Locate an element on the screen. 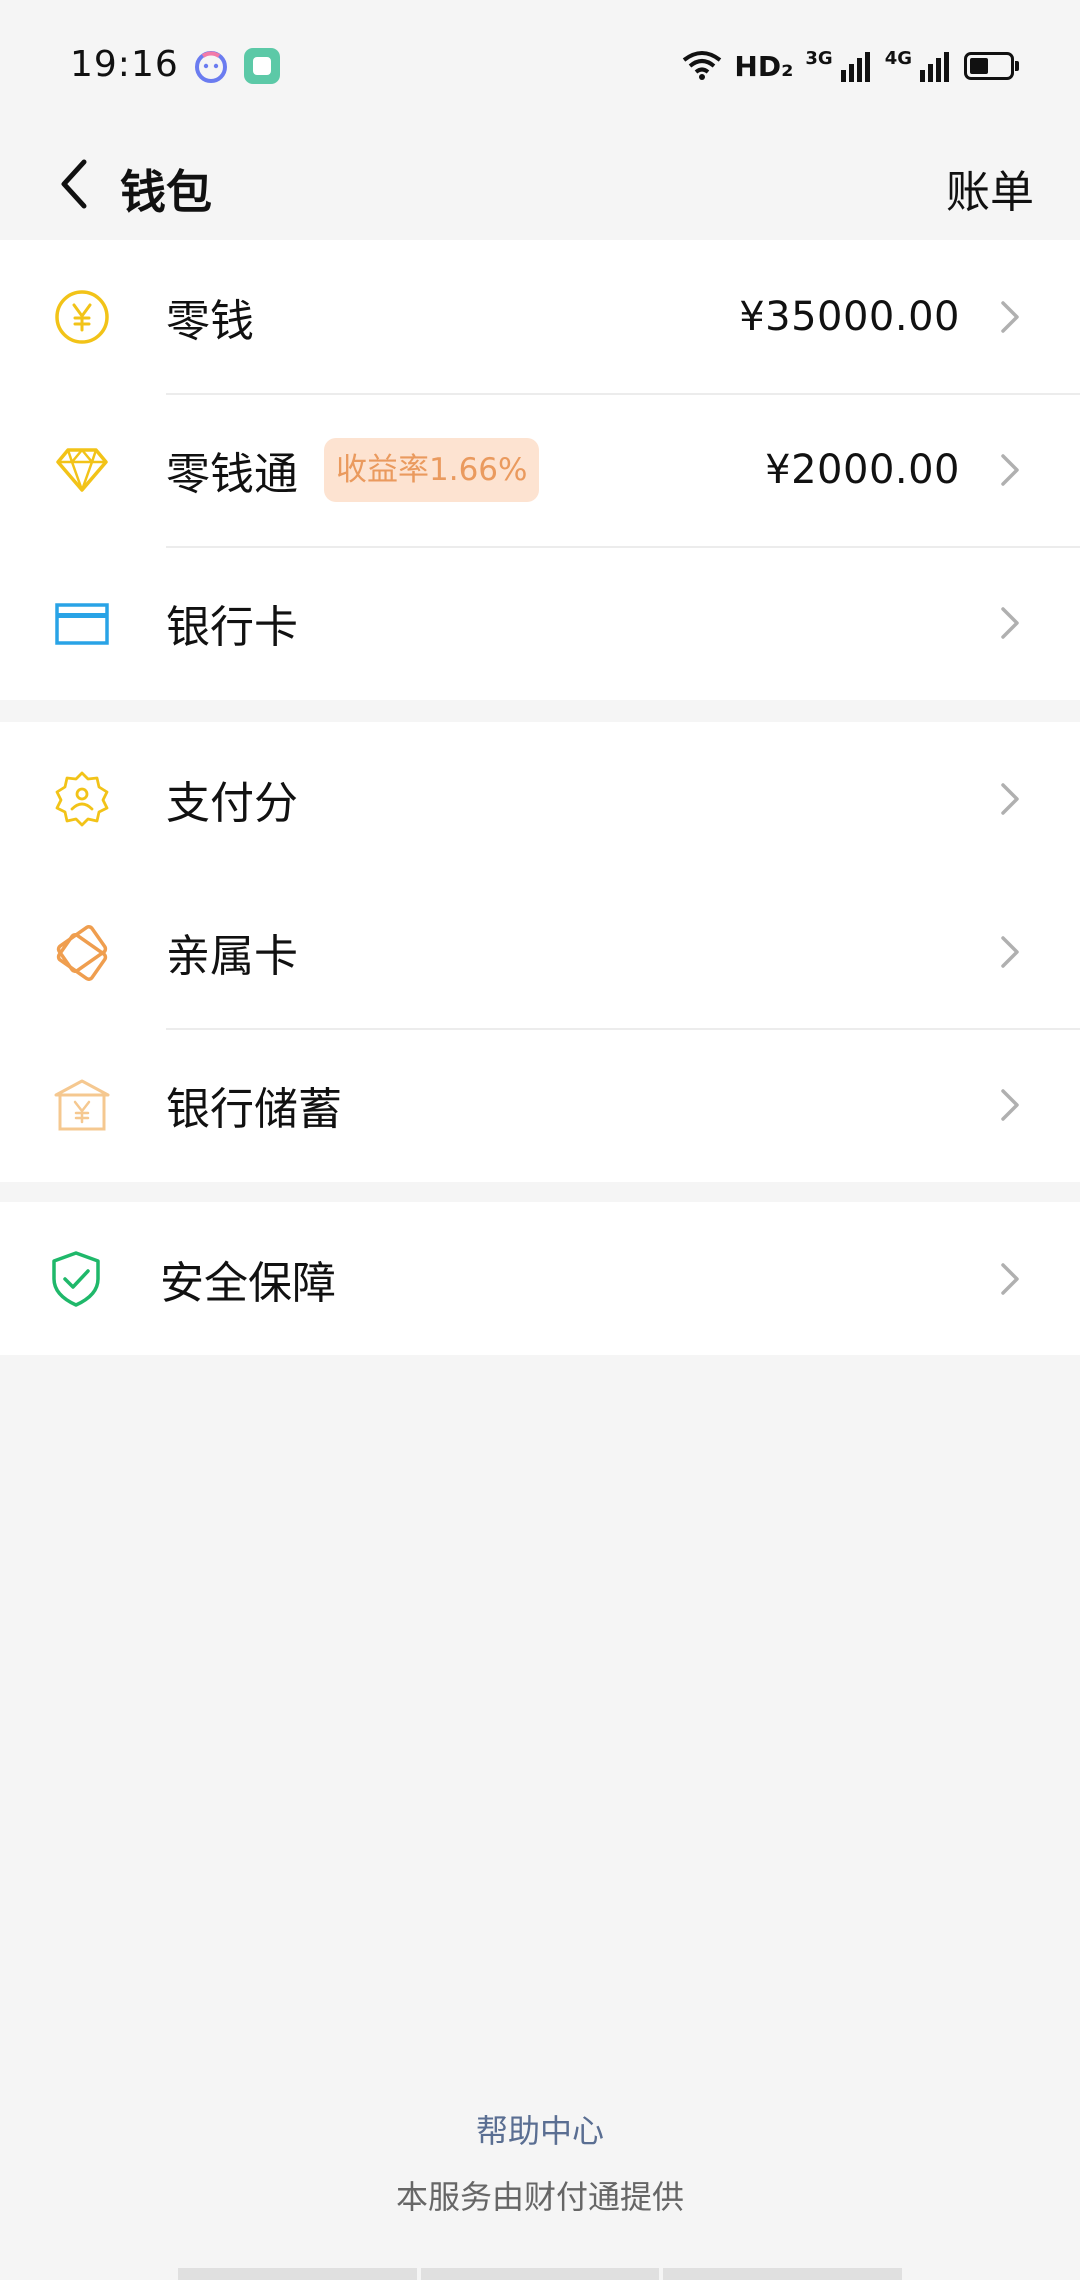 The height and width of the screenshot is (2280, 1080). pay-score-row: 支付分 is located at coordinates (540, 798).